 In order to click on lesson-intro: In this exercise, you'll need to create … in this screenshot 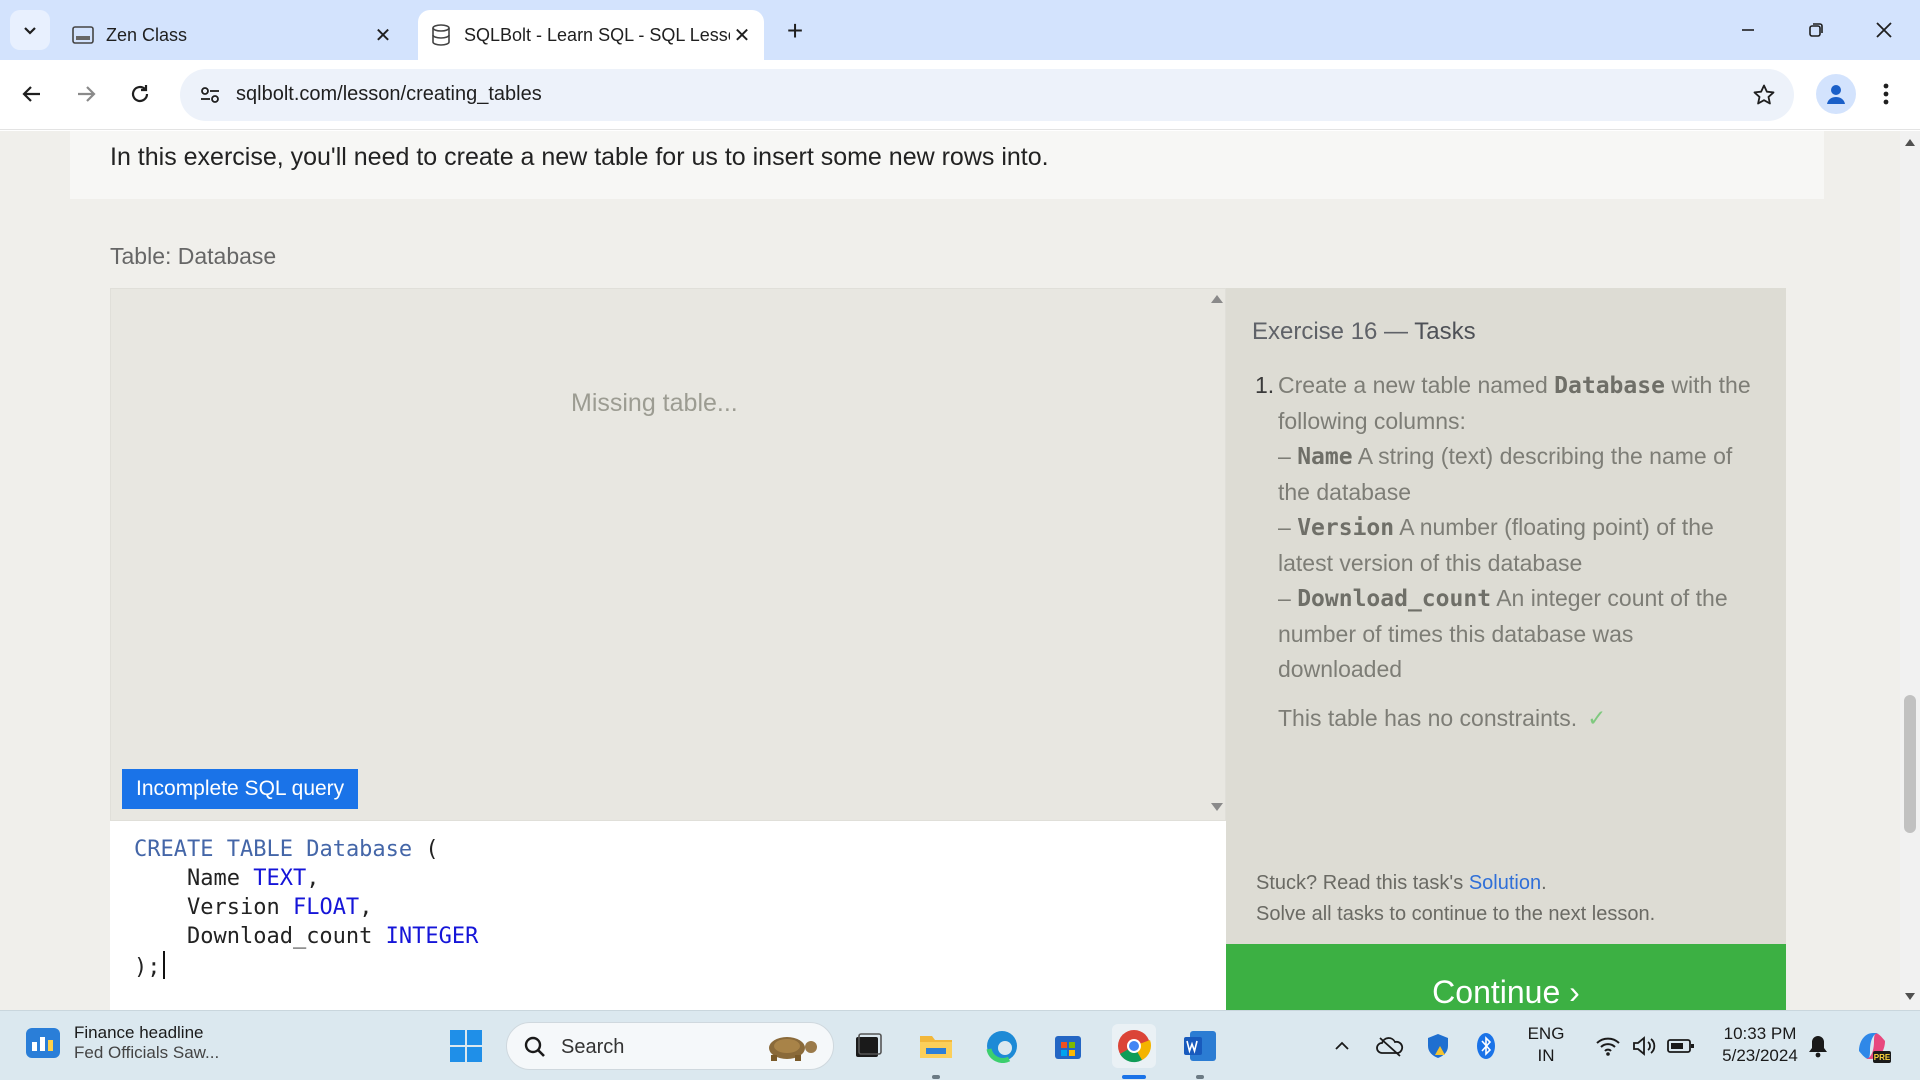, I will do `click(947, 165)`.